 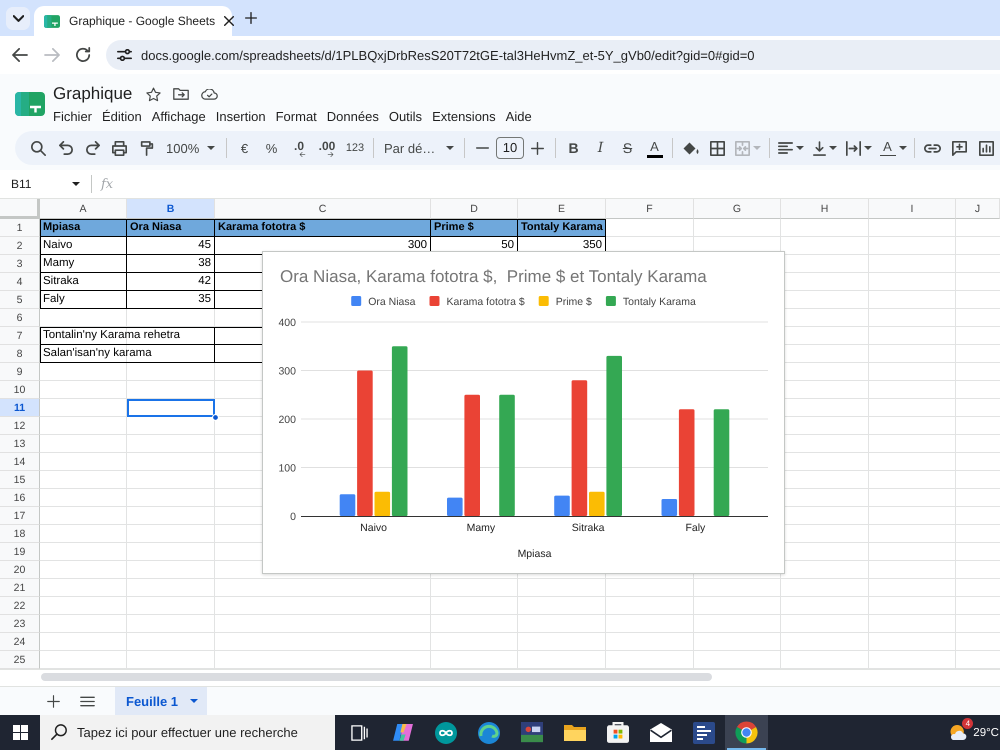 I want to click on search-field: Tapez ici pour effectuer une recherche, so click(x=187, y=732).